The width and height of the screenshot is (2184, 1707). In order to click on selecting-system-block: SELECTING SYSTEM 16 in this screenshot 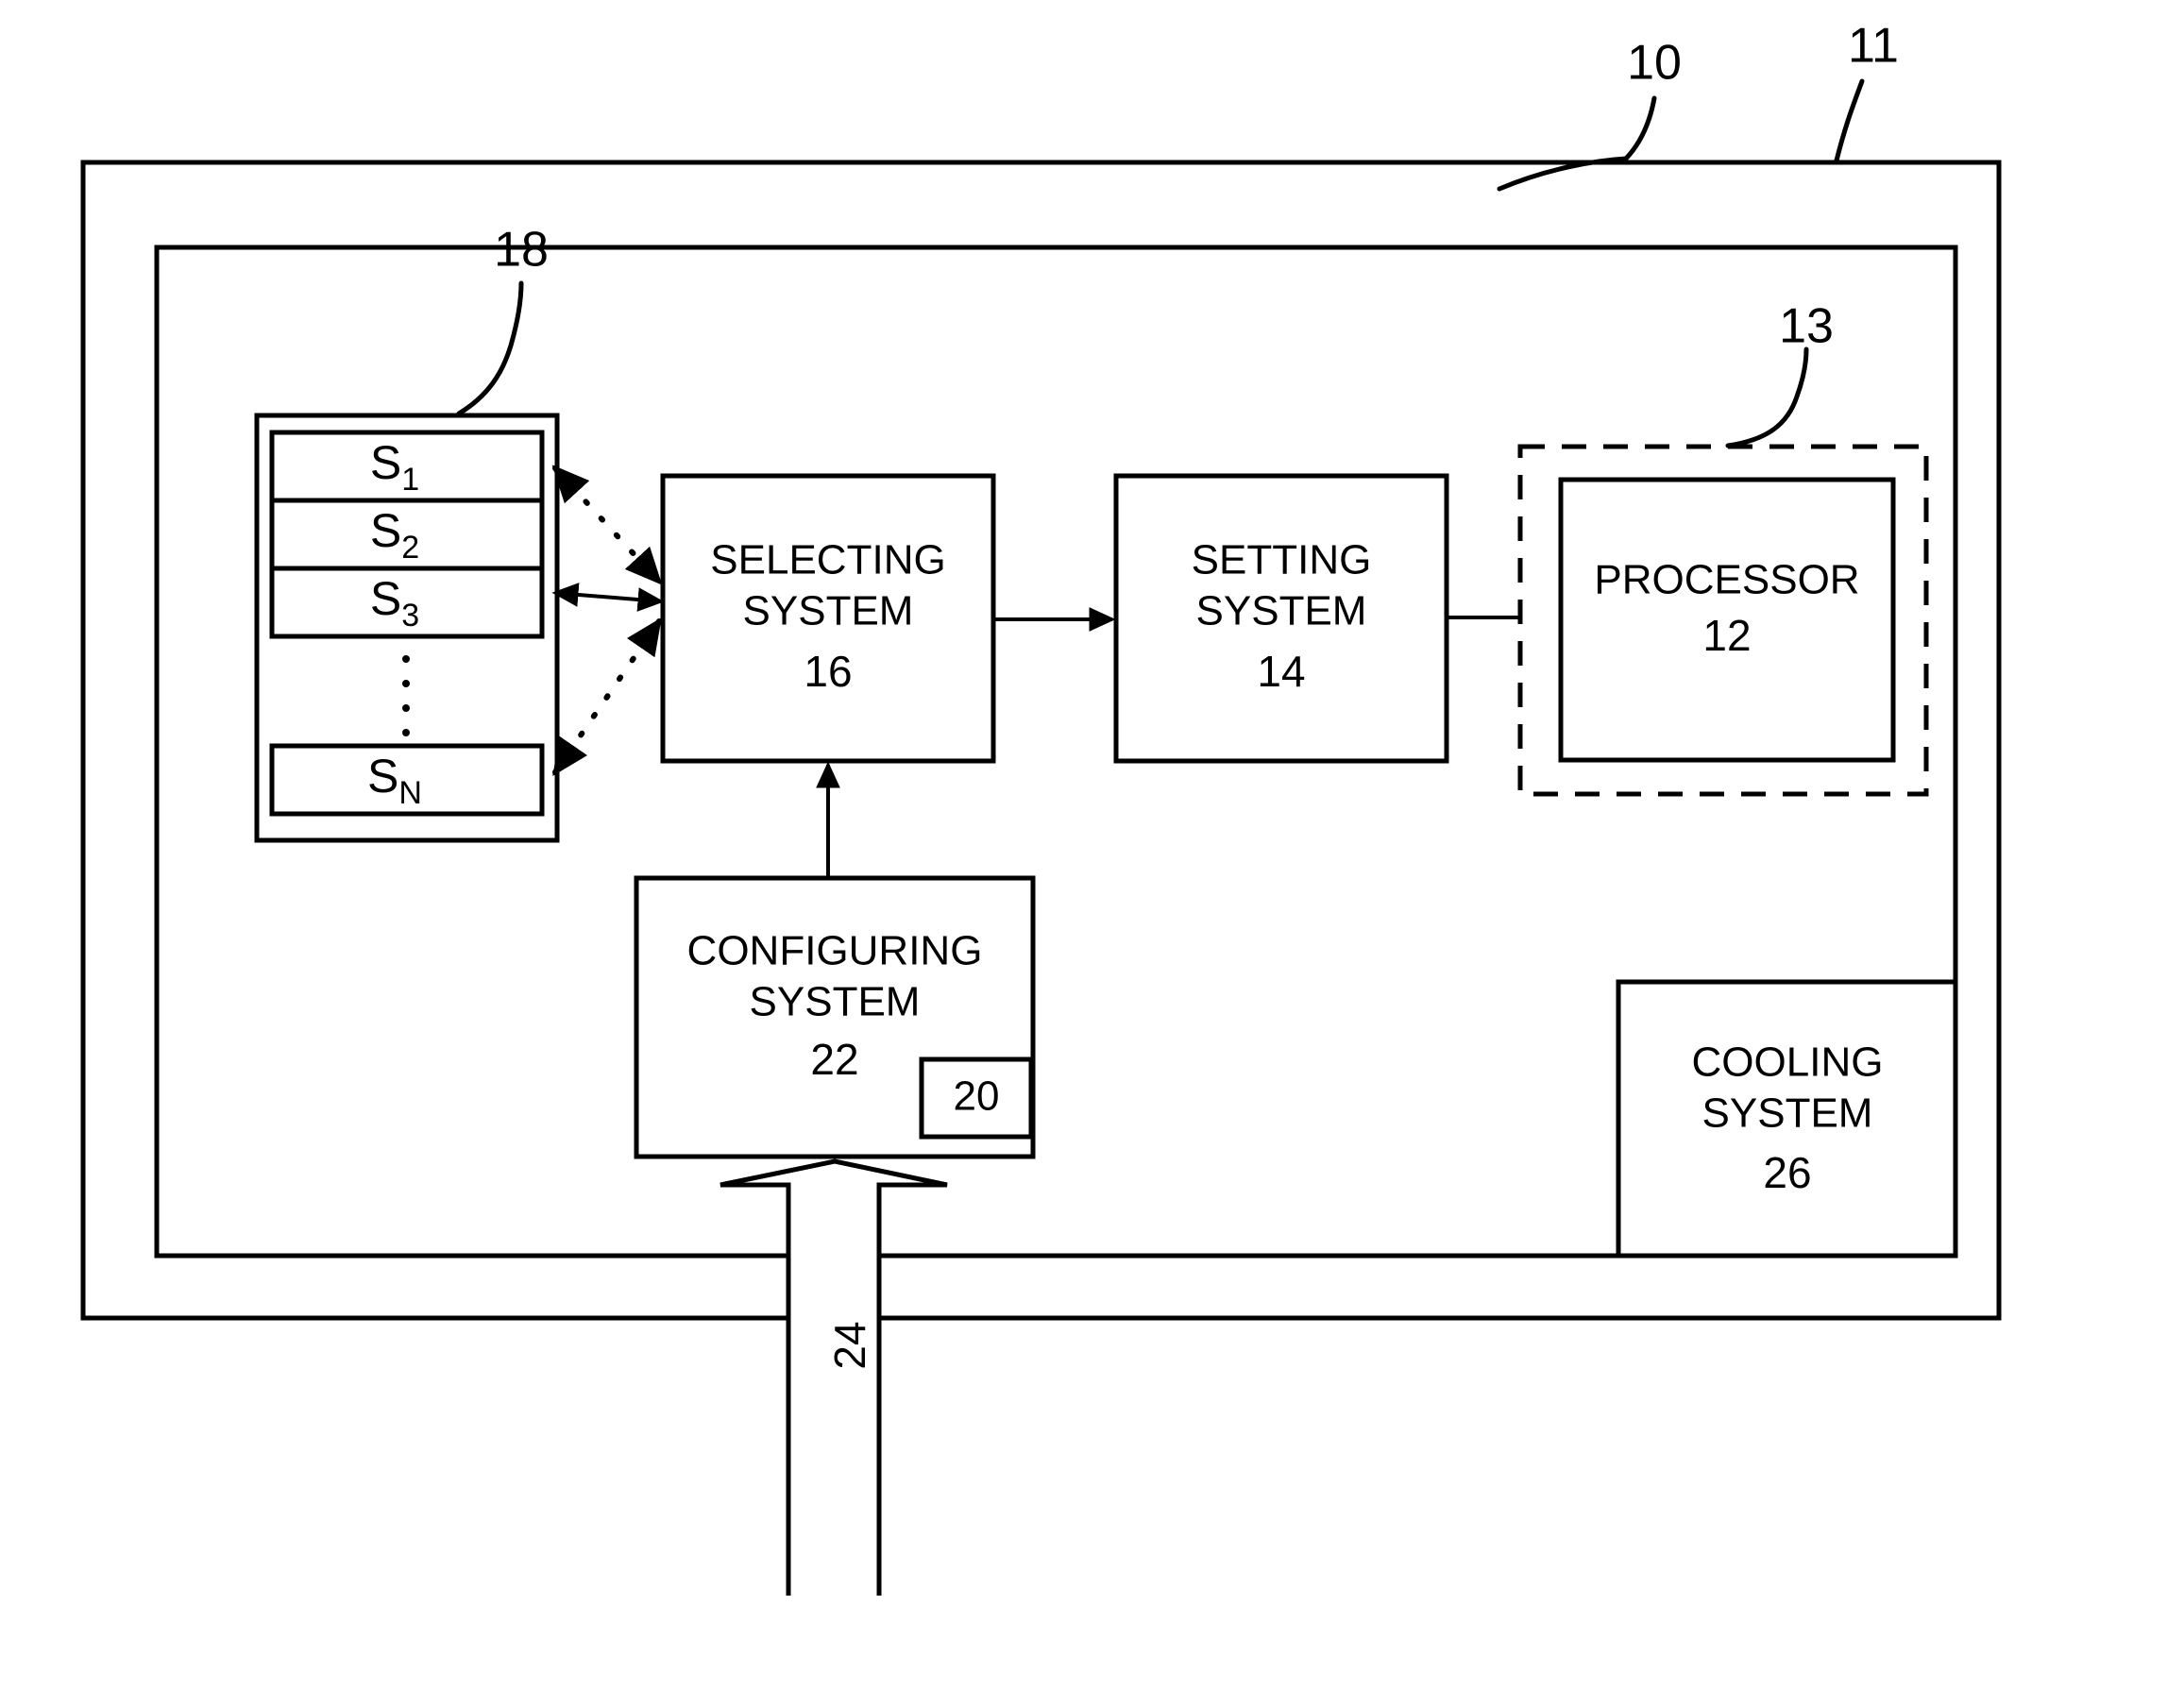, I will do `click(828, 618)`.